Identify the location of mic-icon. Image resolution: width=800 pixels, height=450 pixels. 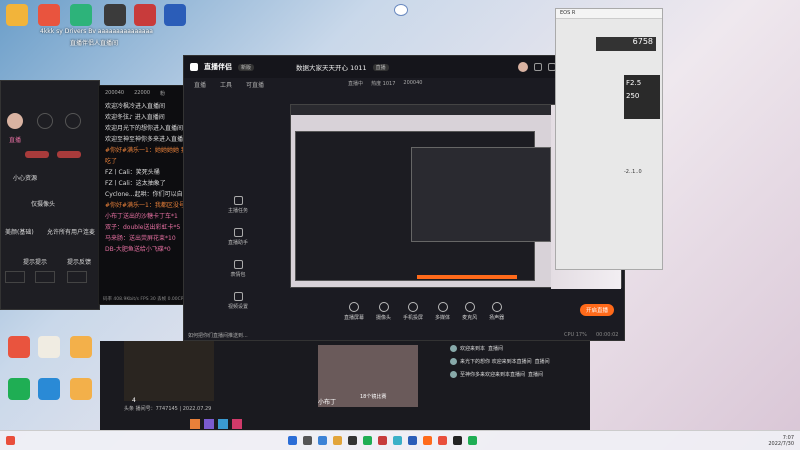
(469, 307).